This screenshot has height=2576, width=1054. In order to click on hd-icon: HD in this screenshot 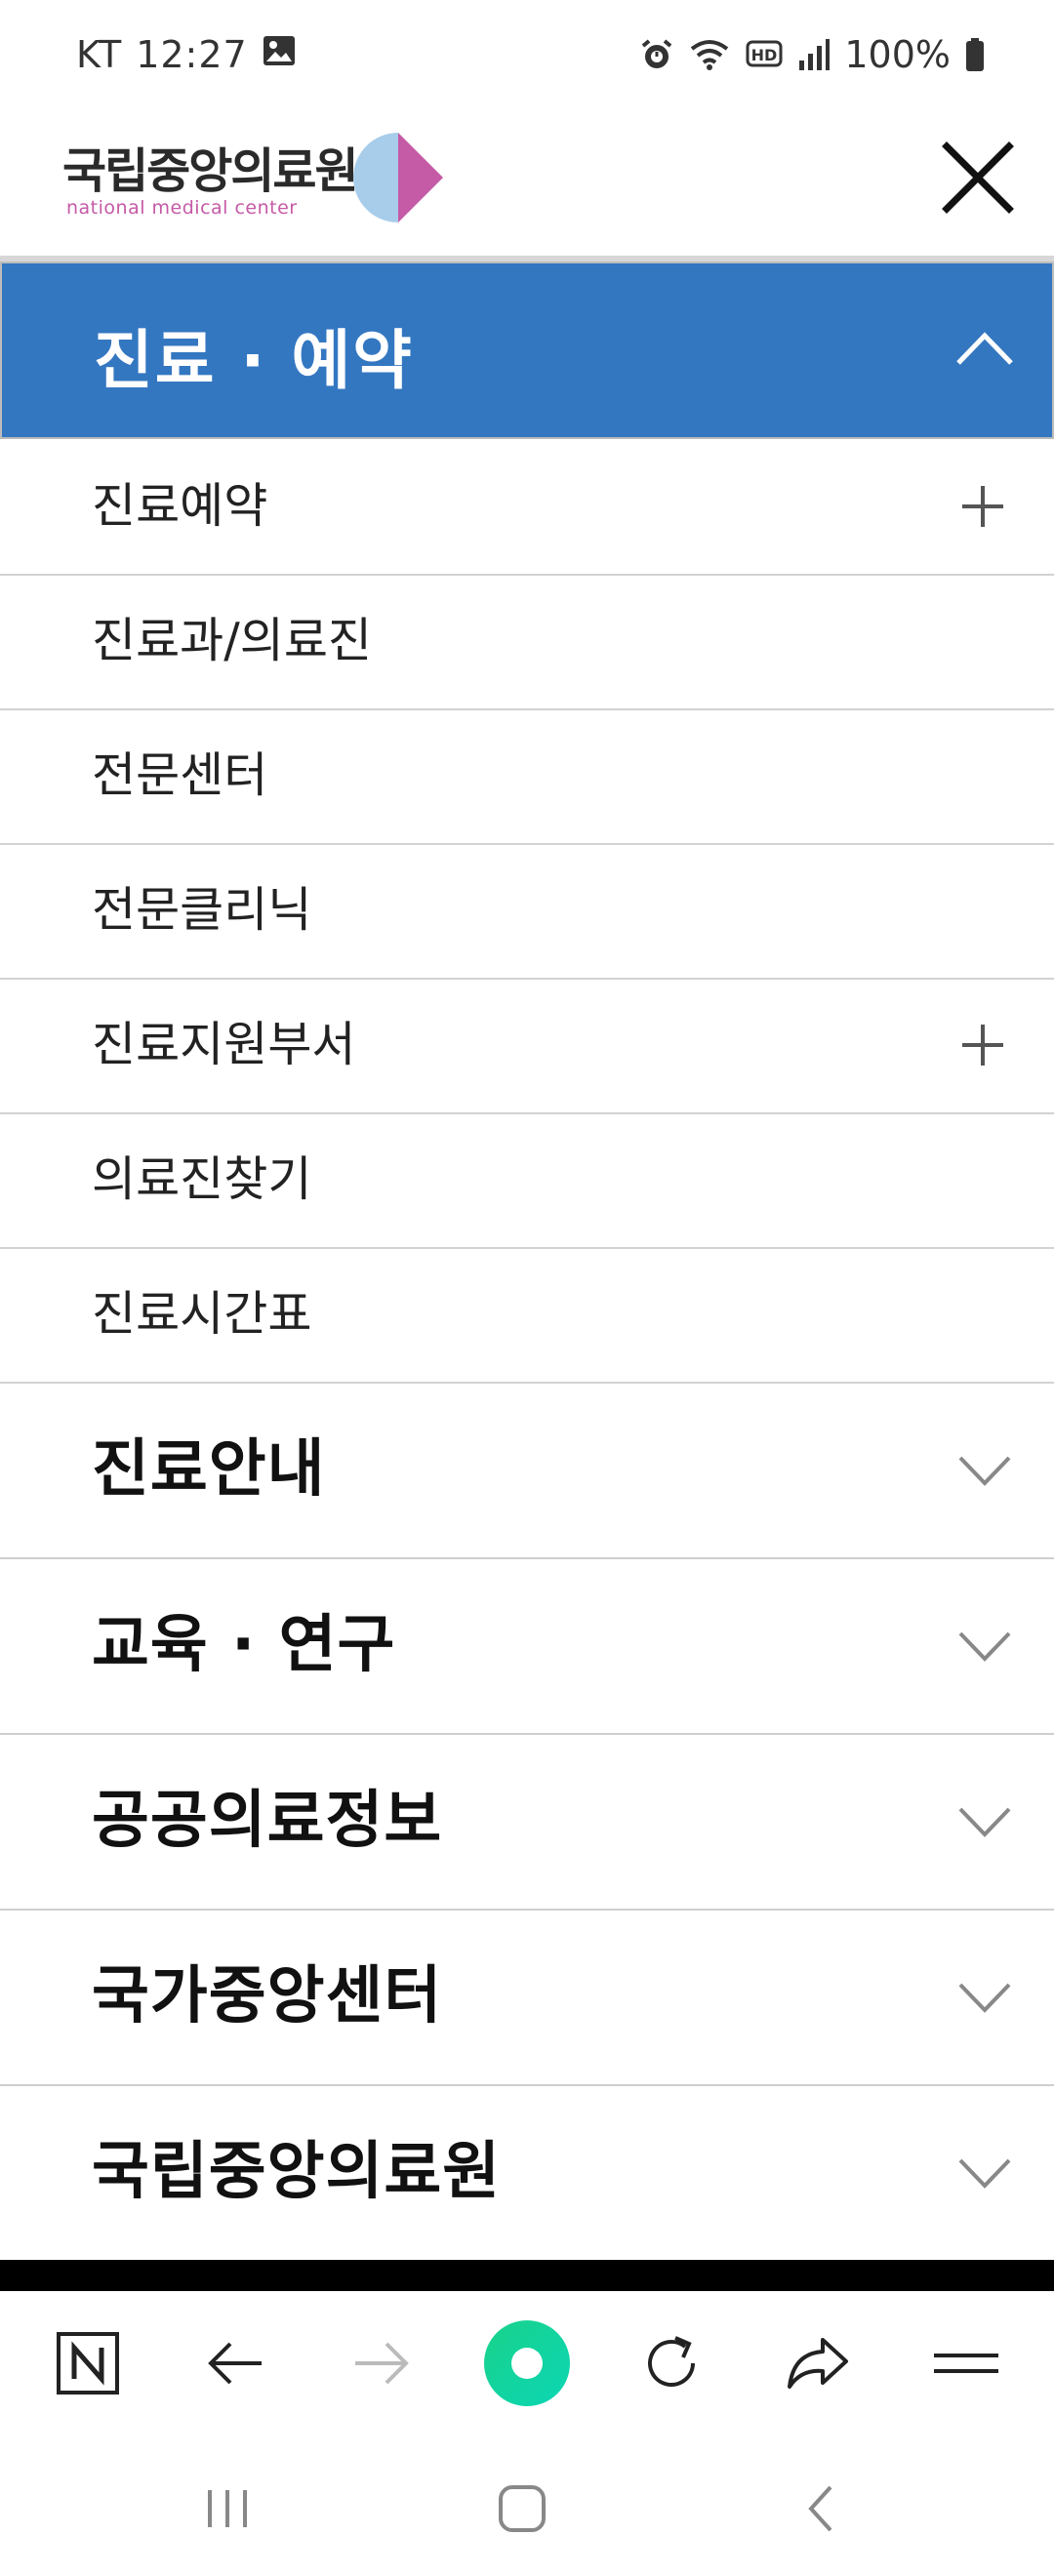, I will do `click(764, 54)`.